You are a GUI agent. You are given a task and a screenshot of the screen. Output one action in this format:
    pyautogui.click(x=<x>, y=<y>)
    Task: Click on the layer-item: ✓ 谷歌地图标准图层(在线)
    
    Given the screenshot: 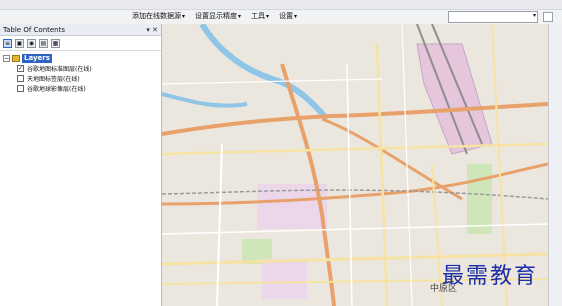 What is the action you would take?
    pyautogui.click(x=82, y=68)
    